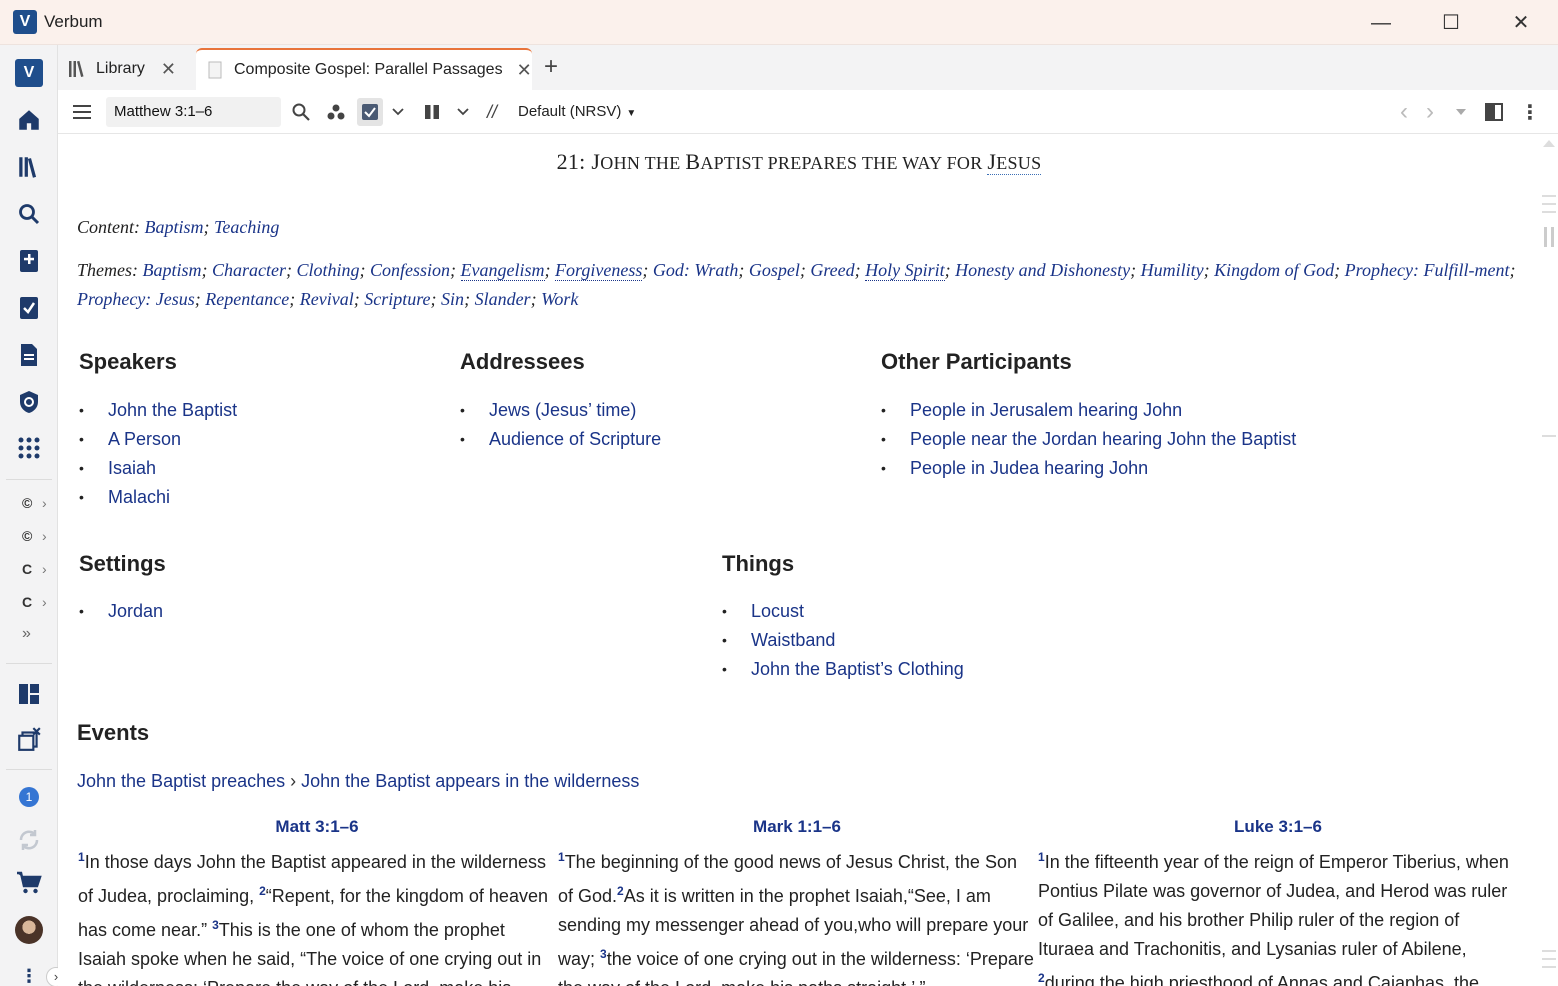 The image size is (1558, 986). Describe the element at coordinates (364, 69) in the screenshot. I see `tab-composite-gospel: Composite Gospel: Parallel Passages ✕` at that location.